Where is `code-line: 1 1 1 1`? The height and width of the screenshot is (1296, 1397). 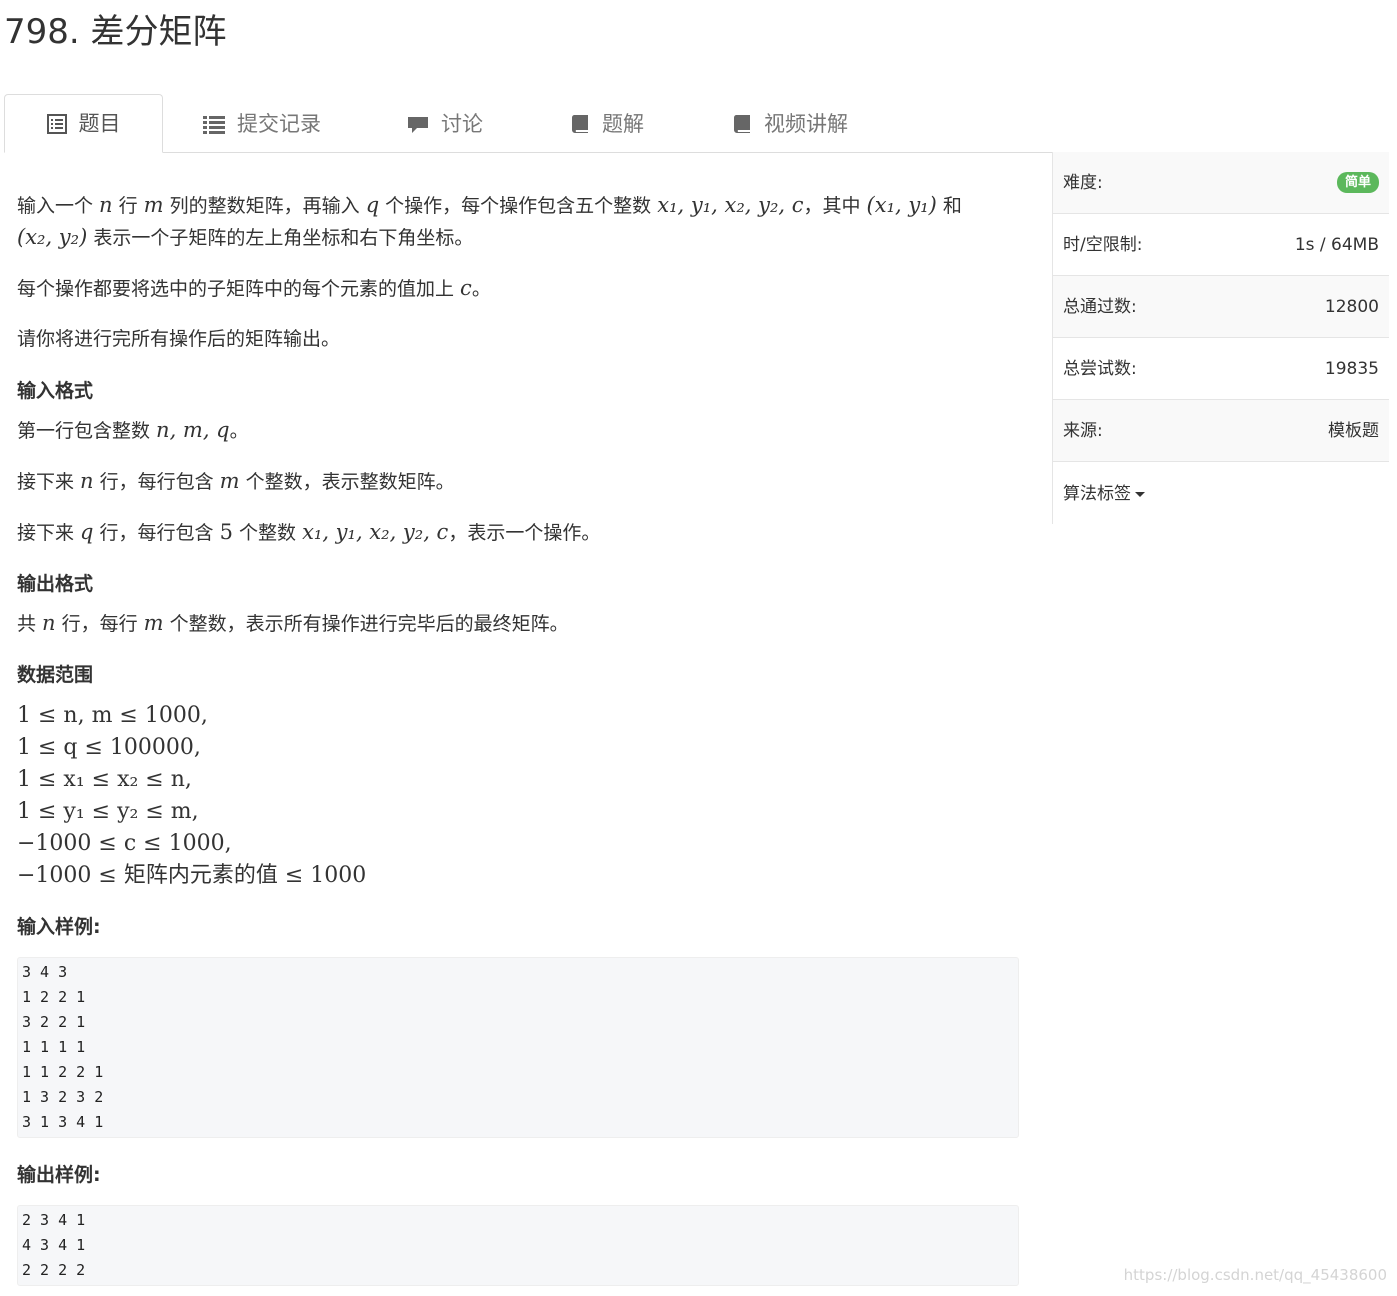 code-line: 1 1 1 1 is located at coordinates (54, 1047).